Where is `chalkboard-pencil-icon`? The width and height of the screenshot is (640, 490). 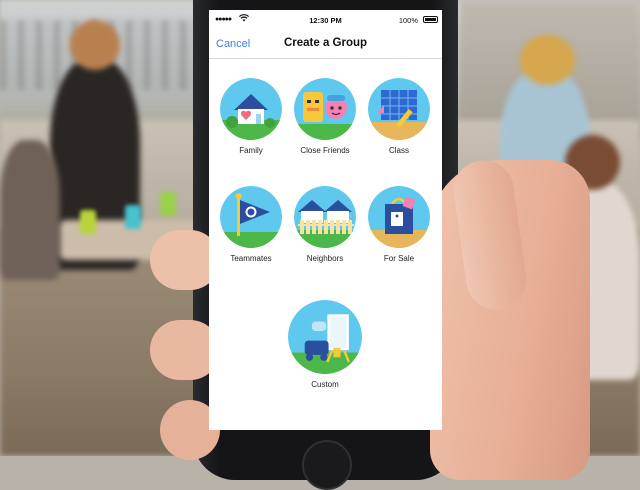
chalkboard-pencil-icon is located at coordinates (399, 109).